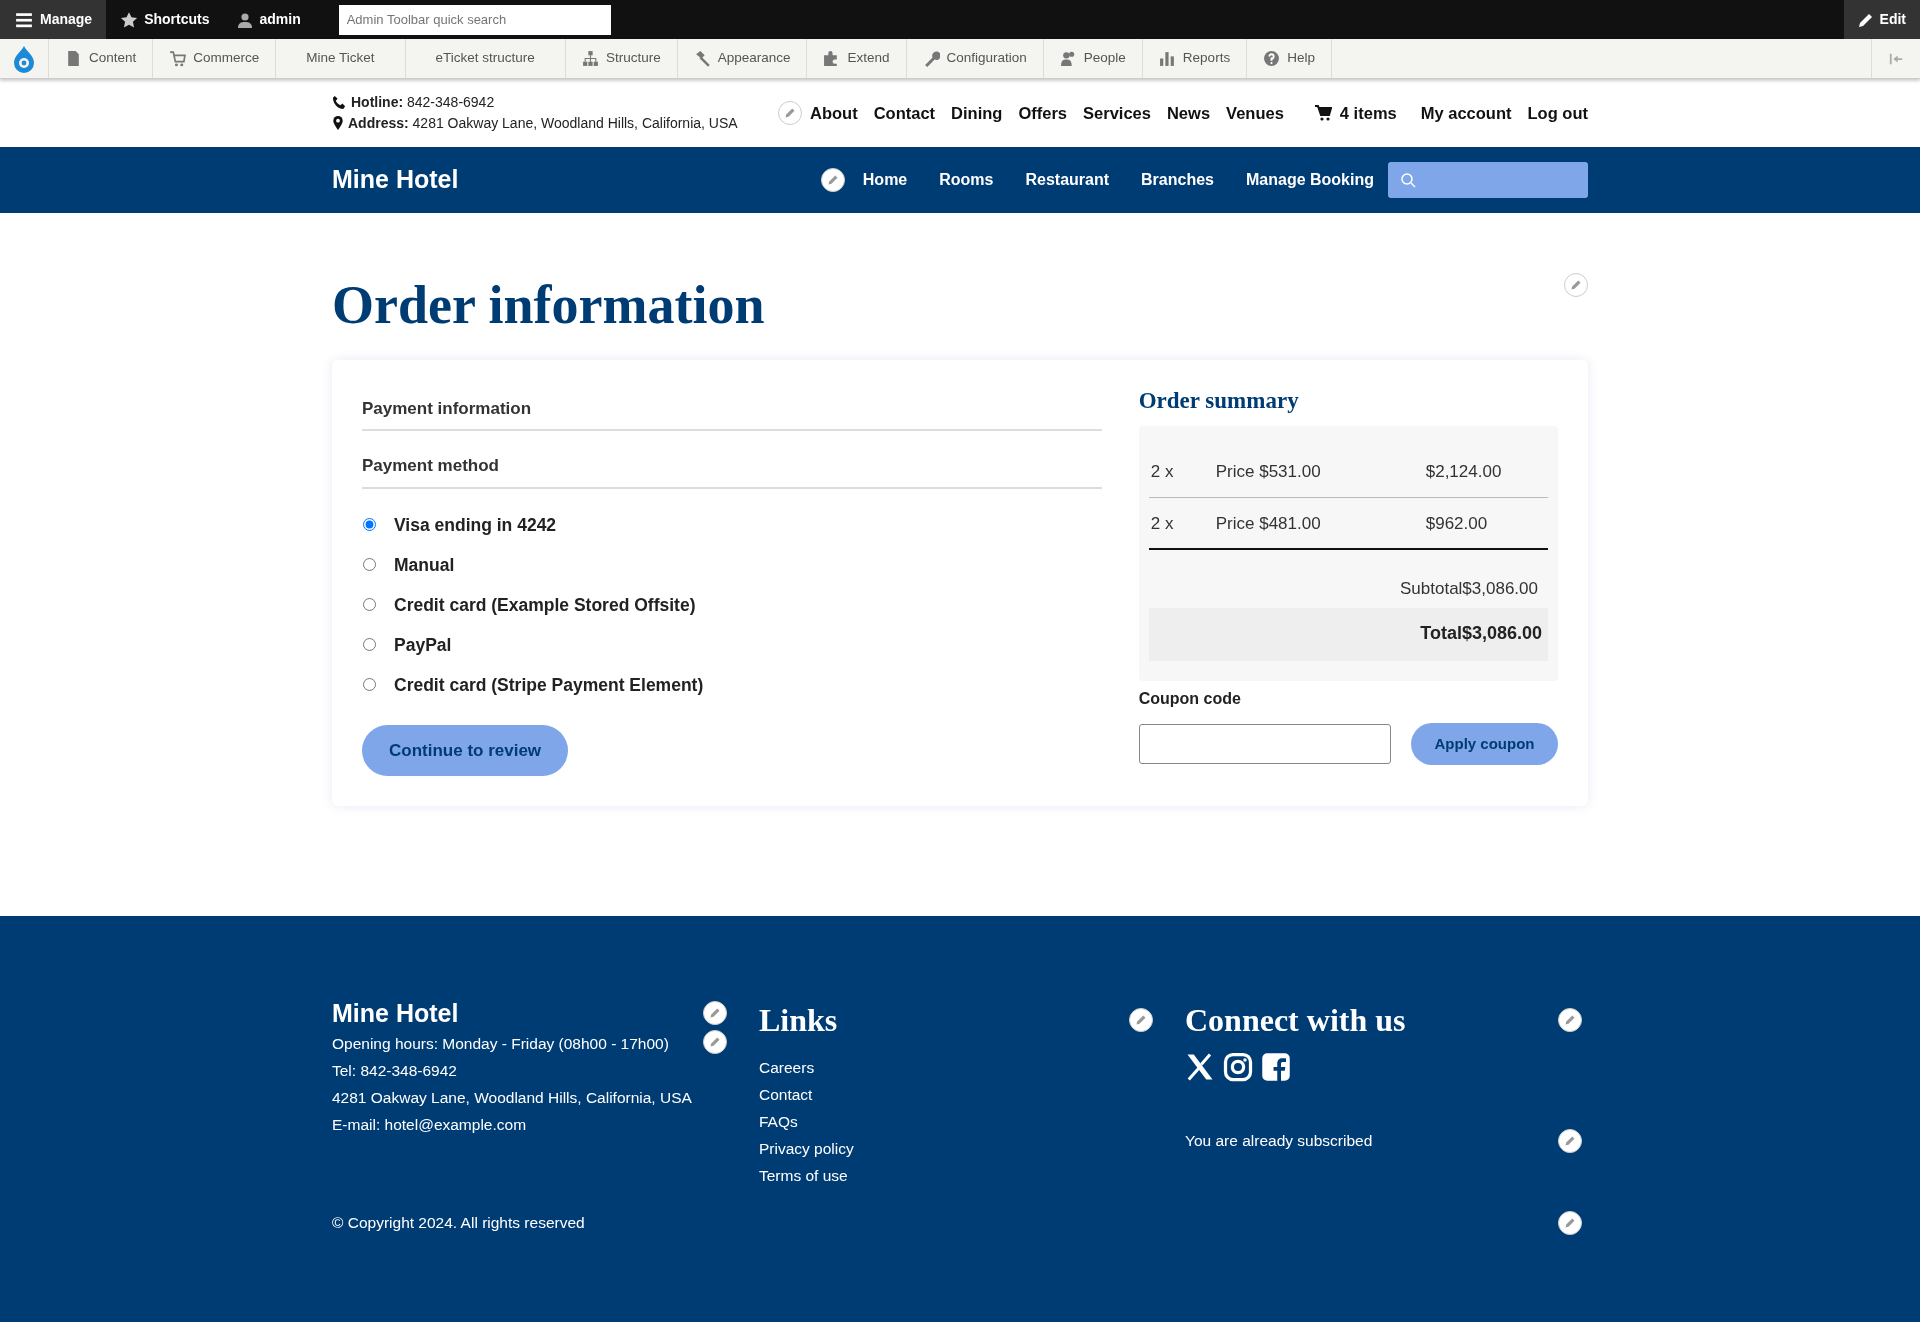 The image size is (1920, 1322). I want to click on nav-link: Dining, so click(977, 113).